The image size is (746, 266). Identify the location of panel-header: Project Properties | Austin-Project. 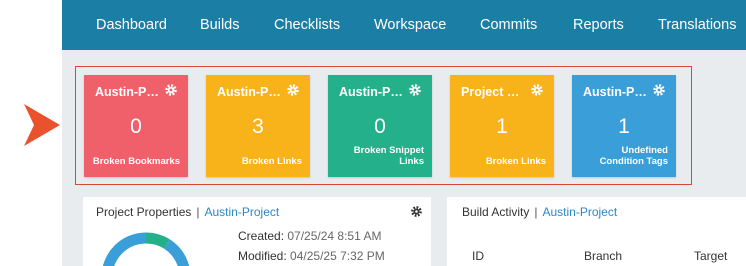
(187, 212).